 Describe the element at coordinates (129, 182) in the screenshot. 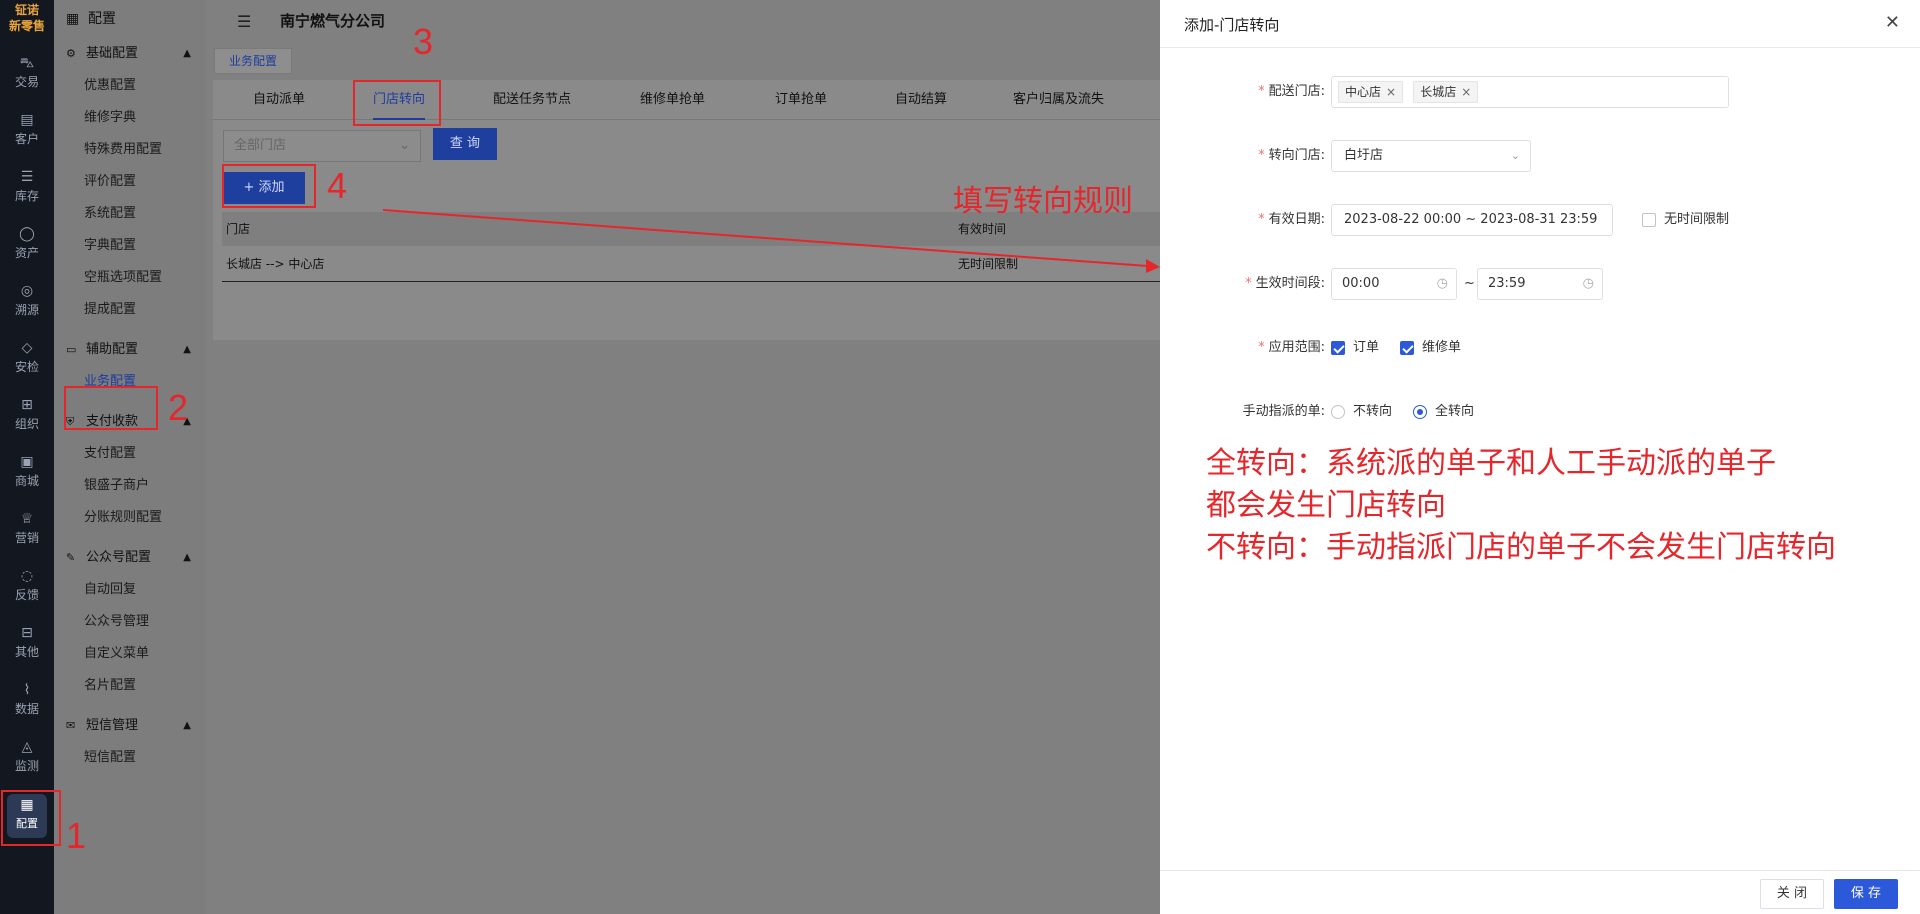

I see `menu-item: 评价配置` at that location.